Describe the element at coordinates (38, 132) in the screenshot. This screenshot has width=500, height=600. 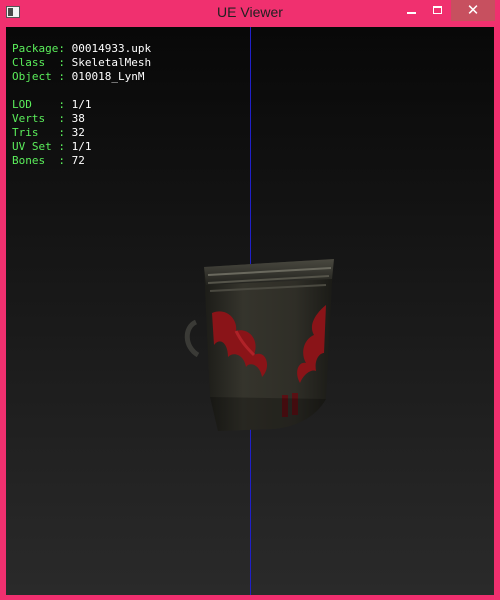
I see `info-label: Tris :` at that location.